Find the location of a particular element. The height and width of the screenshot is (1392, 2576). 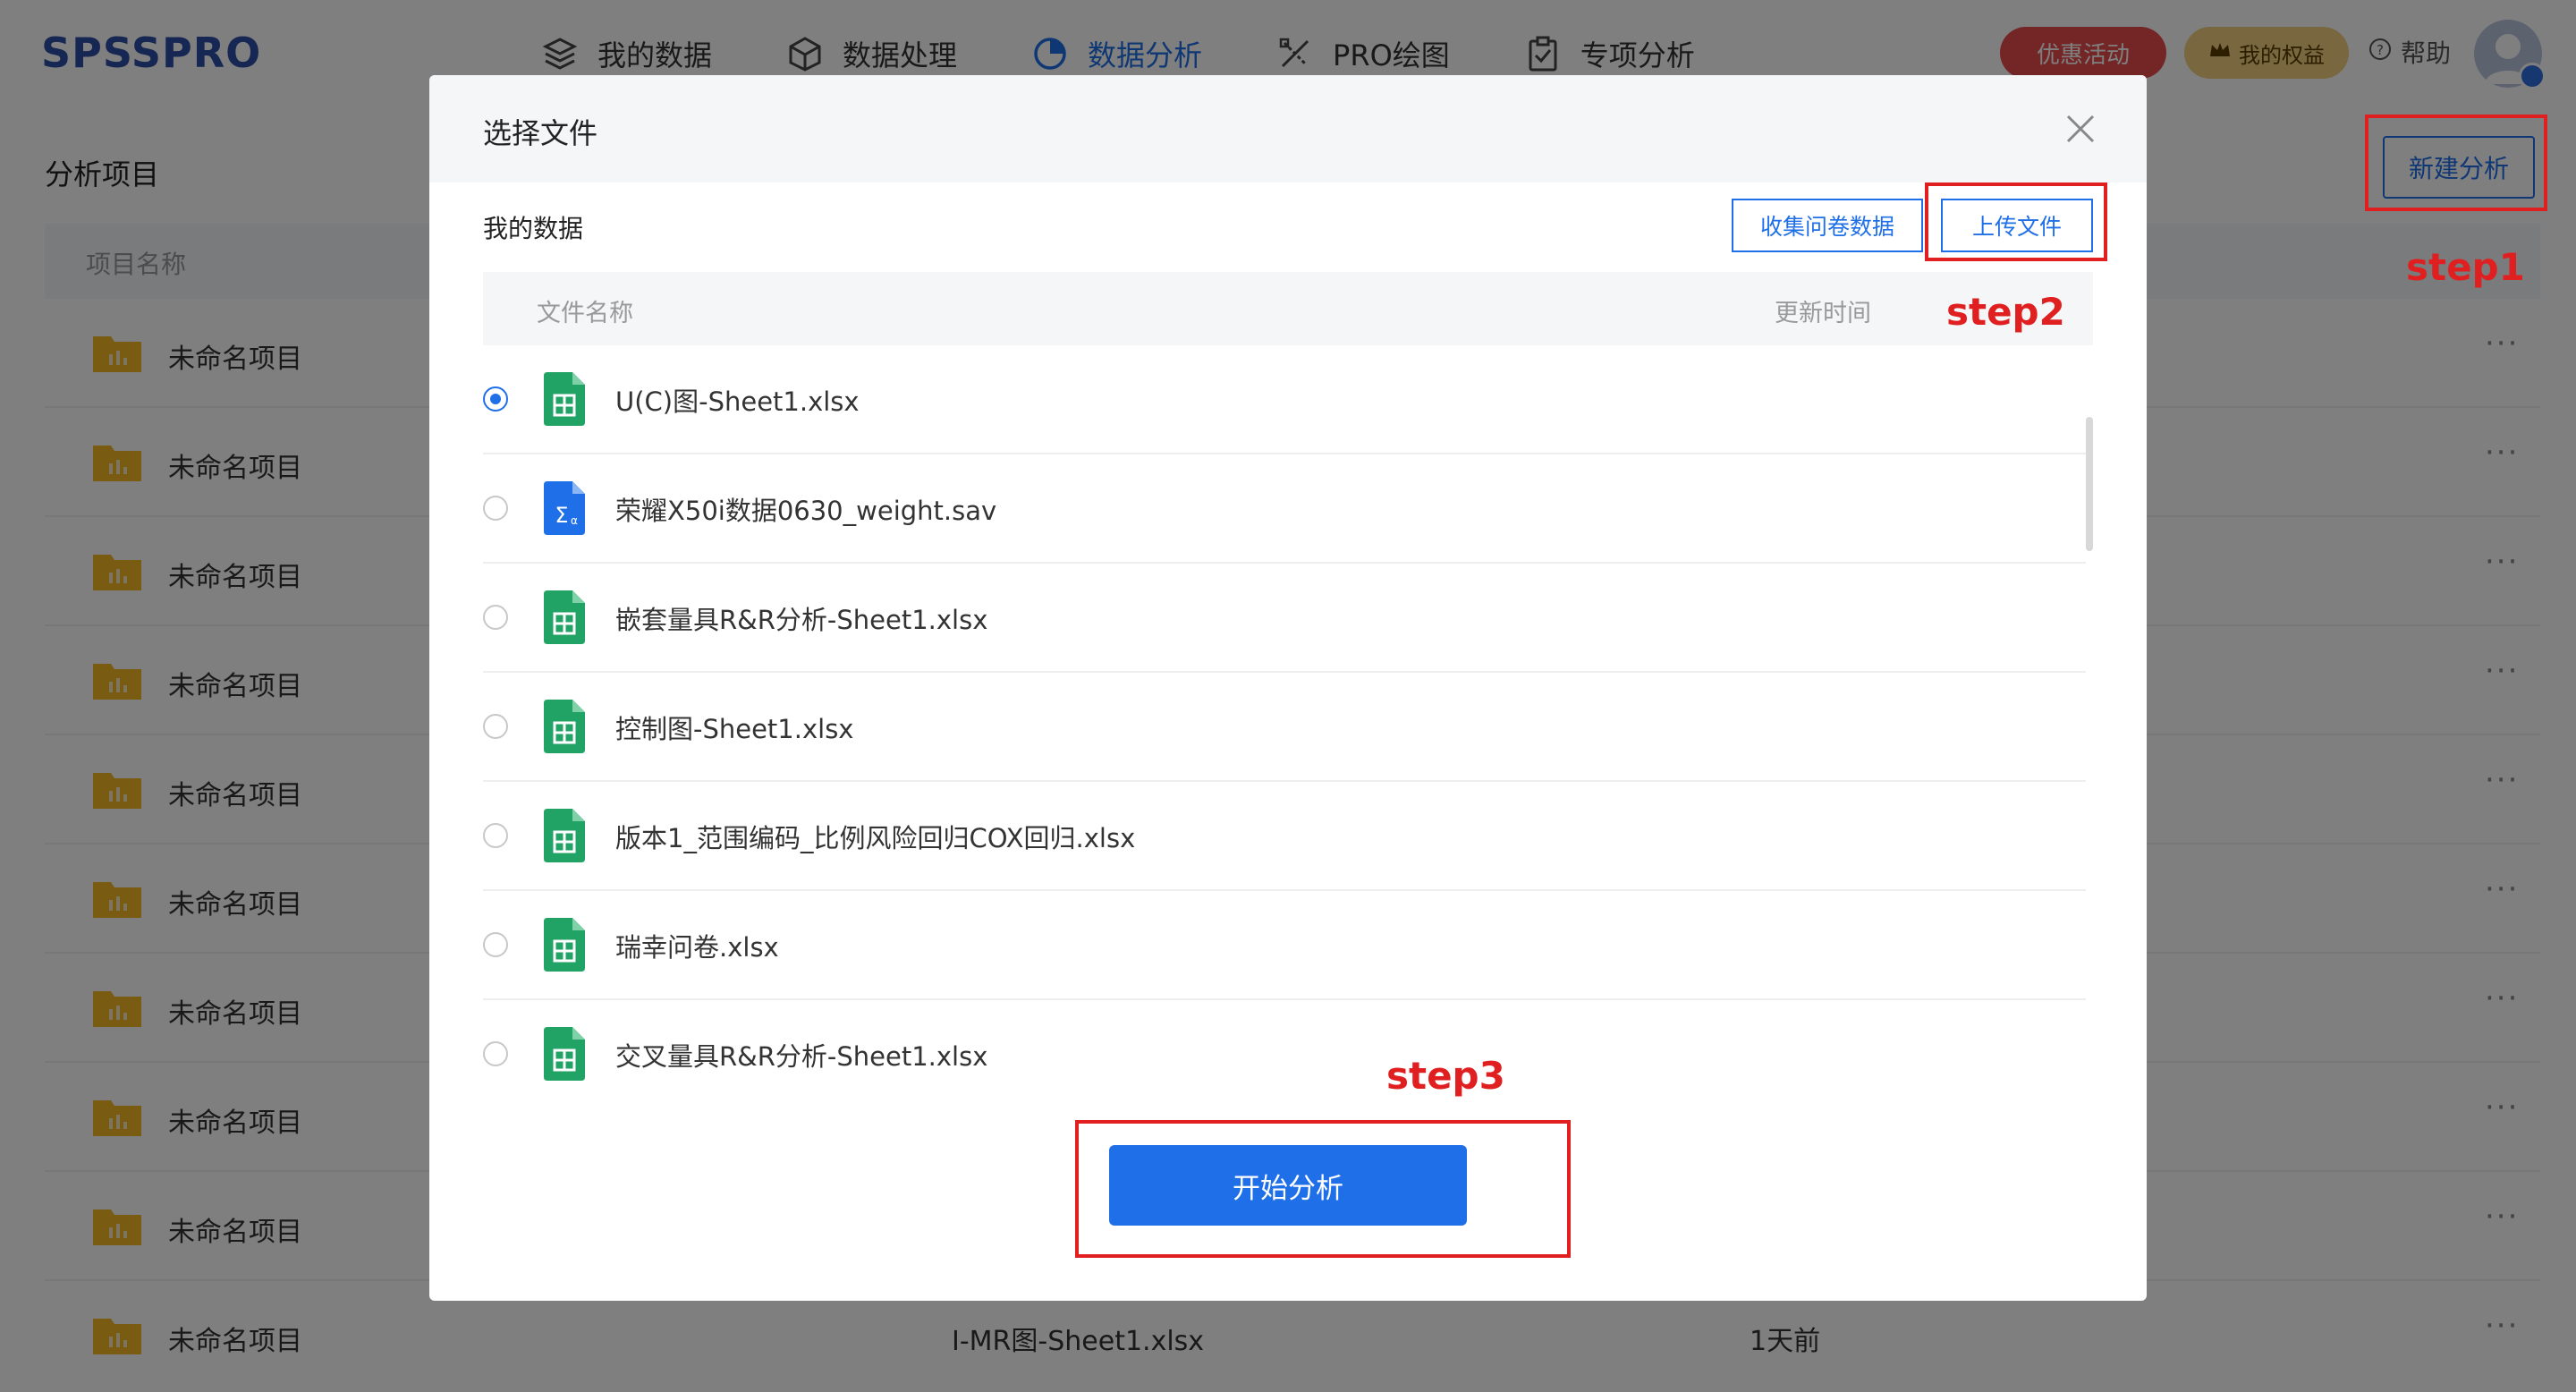

file-row: 瑞幸问卷.xlsx is located at coordinates (1284, 945).